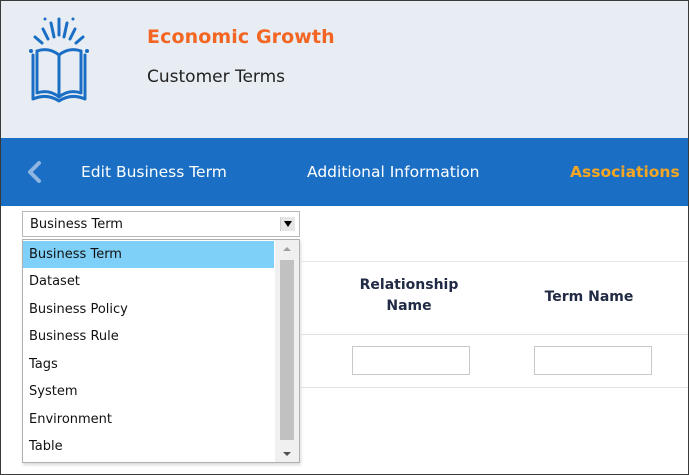 The width and height of the screenshot is (689, 475). What do you see at coordinates (148, 391) in the screenshot?
I see `option-system: System` at bounding box center [148, 391].